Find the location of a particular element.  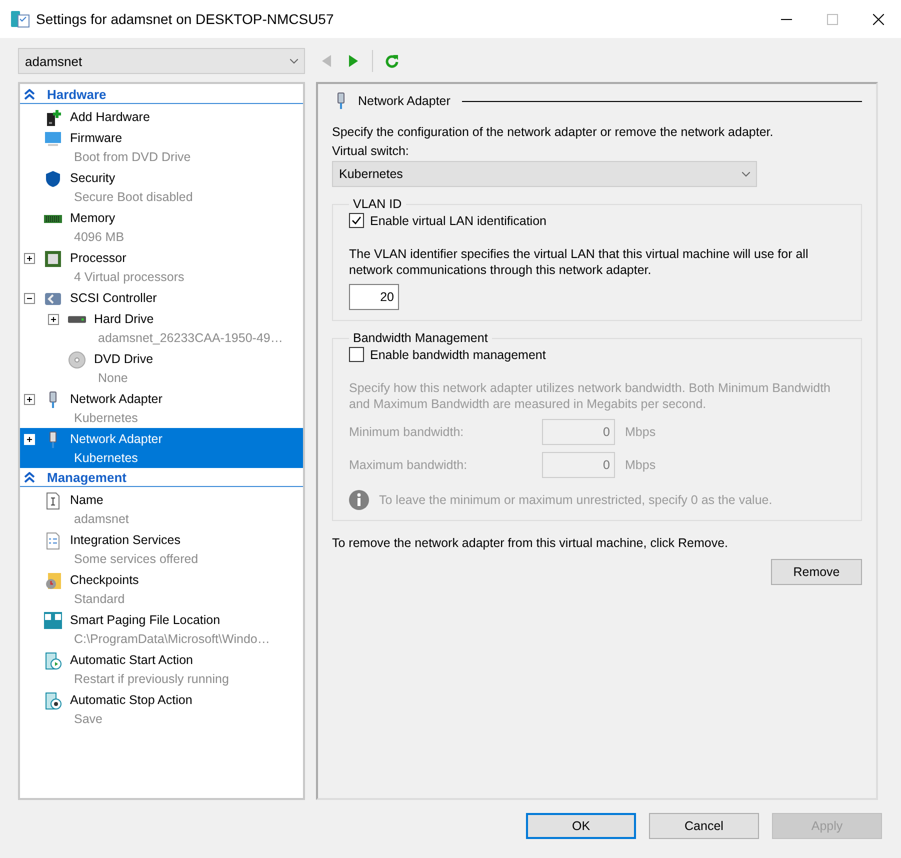

close-icon is located at coordinates (878, 19).